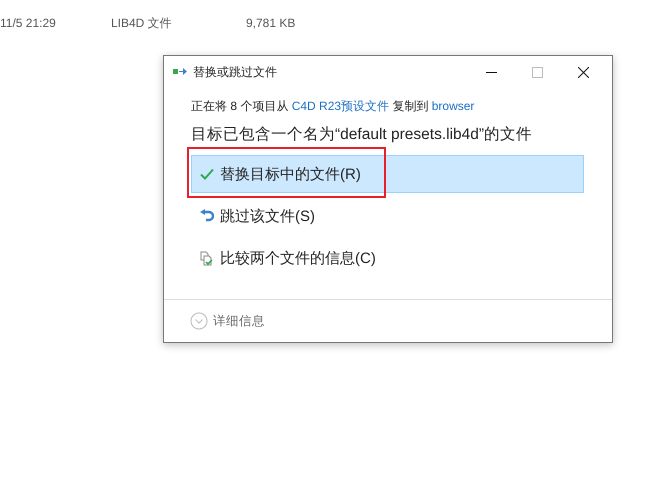  What do you see at coordinates (227, 321) in the screenshot?
I see `details-toggle: 详细信息` at bounding box center [227, 321].